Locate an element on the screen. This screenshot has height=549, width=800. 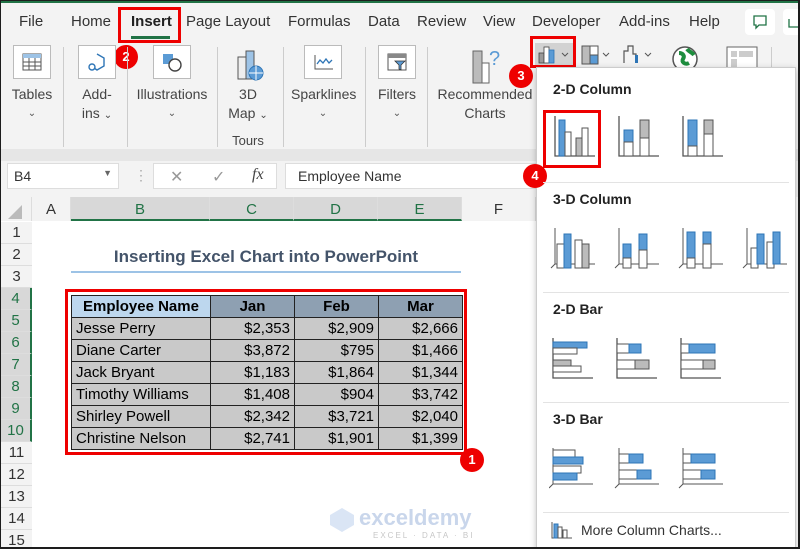
tab-data: Data is located at coordinates (384, 22).